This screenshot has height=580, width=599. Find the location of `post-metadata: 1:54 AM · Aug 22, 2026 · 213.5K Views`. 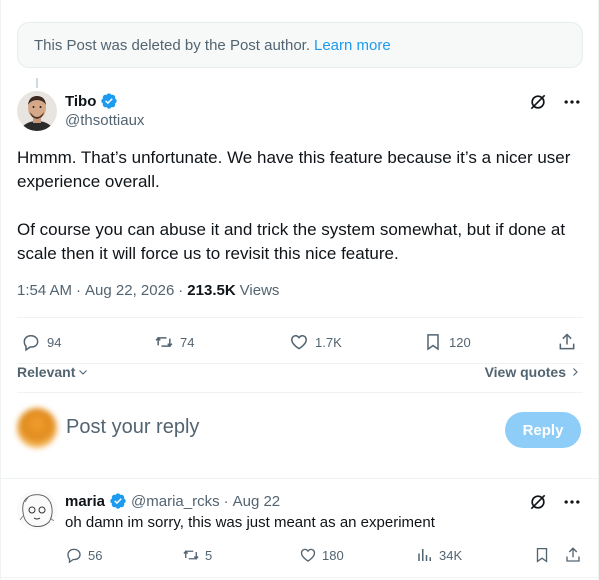

post-metadata: 1:54 AM · Aug 22, 2026 · 213.5K Views is located at coordinates (148, 290).